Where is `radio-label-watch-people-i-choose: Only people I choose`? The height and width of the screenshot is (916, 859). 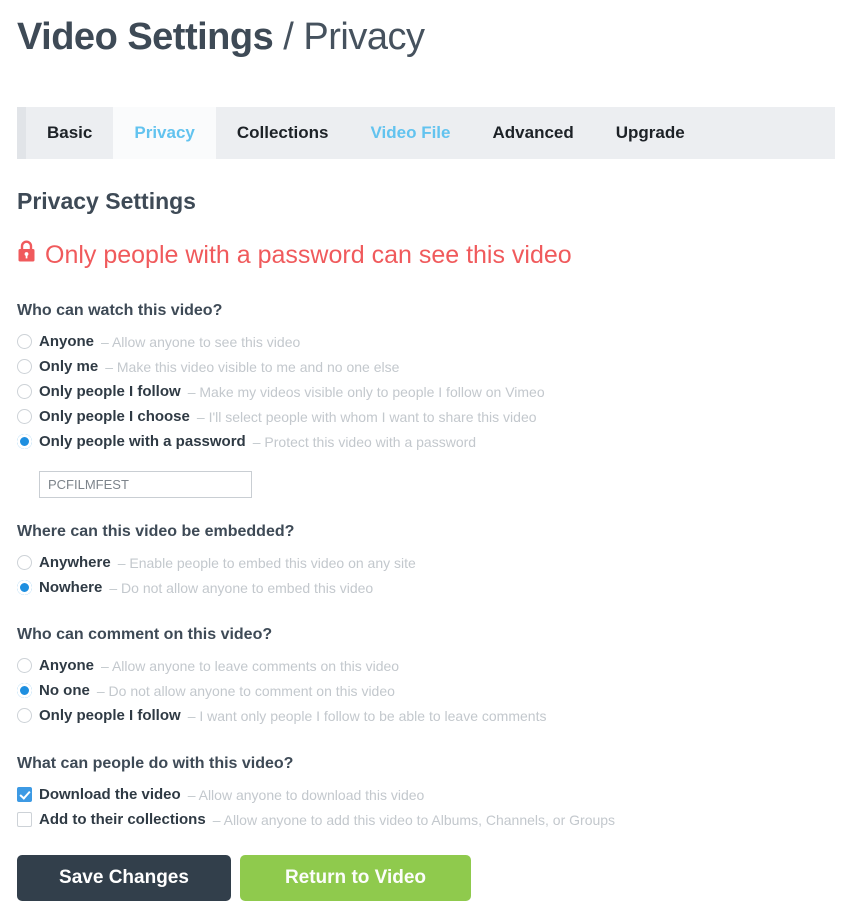 radio-label-watch-people-i-choose: Only people I choose is located at coordinates (114, 416).